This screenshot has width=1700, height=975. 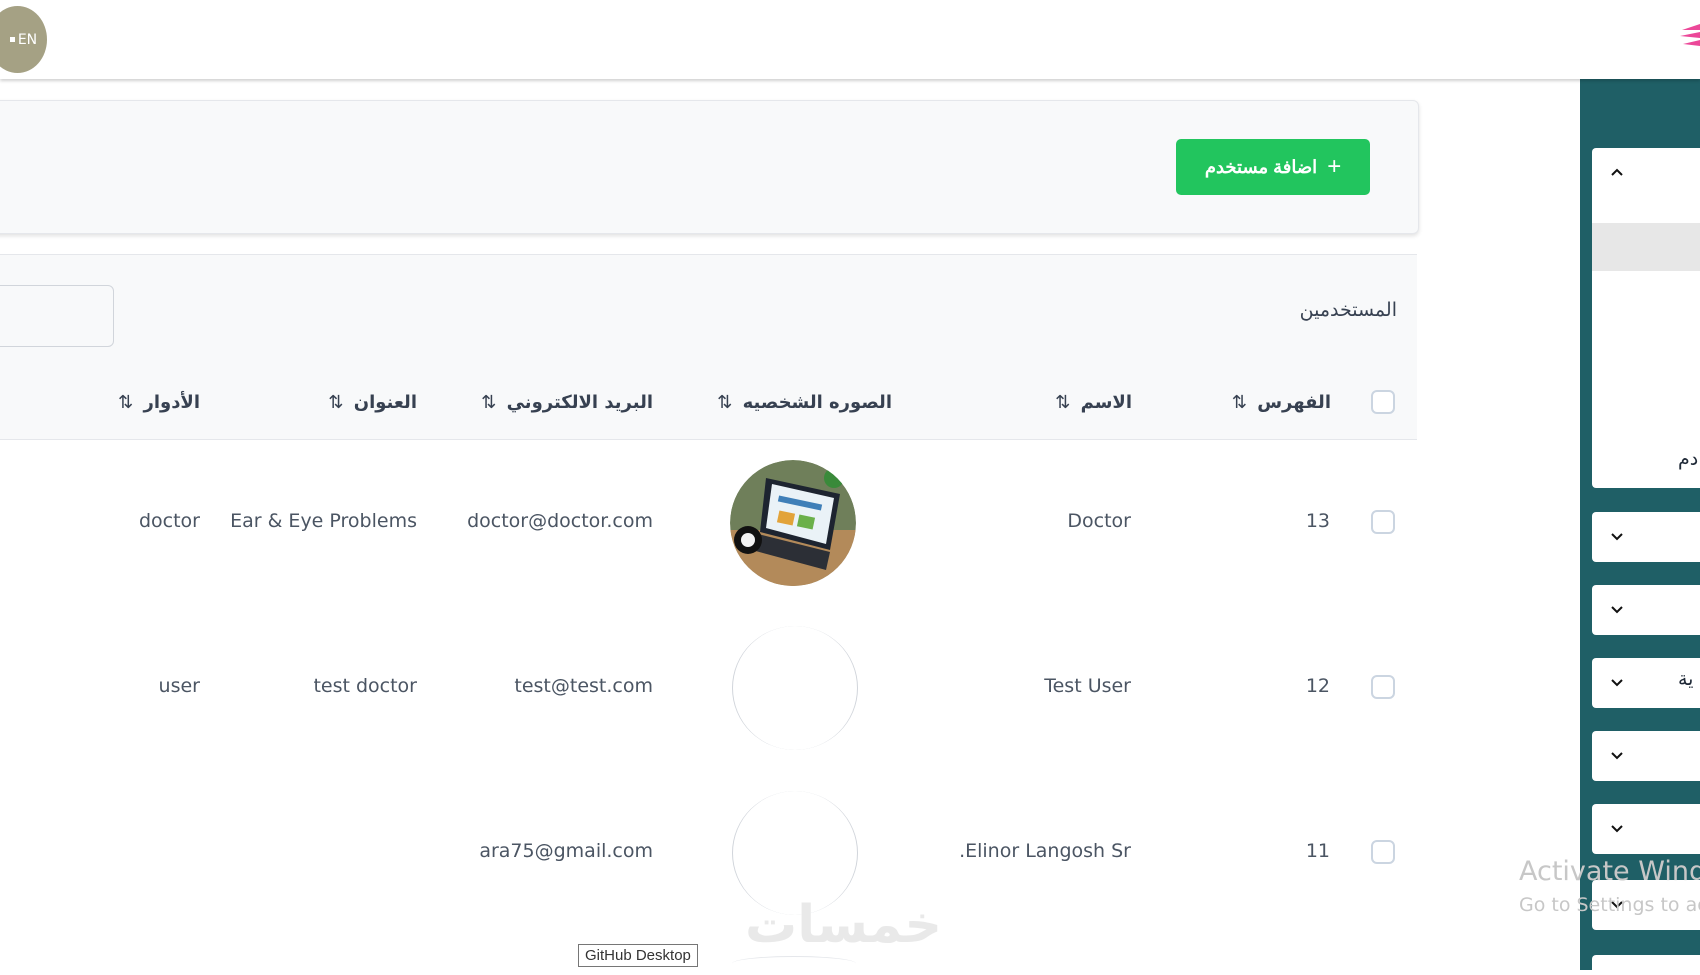 I want to click on language-switch-button: EN, so click(x=23, y=39).